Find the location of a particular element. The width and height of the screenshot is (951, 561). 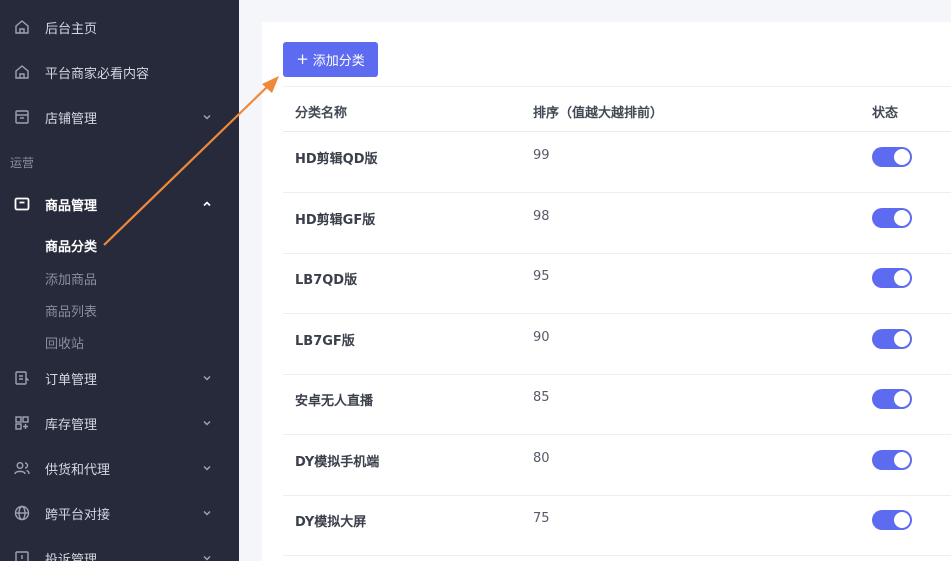

category-name-cell: LB7QD版 is located at coordinates (326, 280).